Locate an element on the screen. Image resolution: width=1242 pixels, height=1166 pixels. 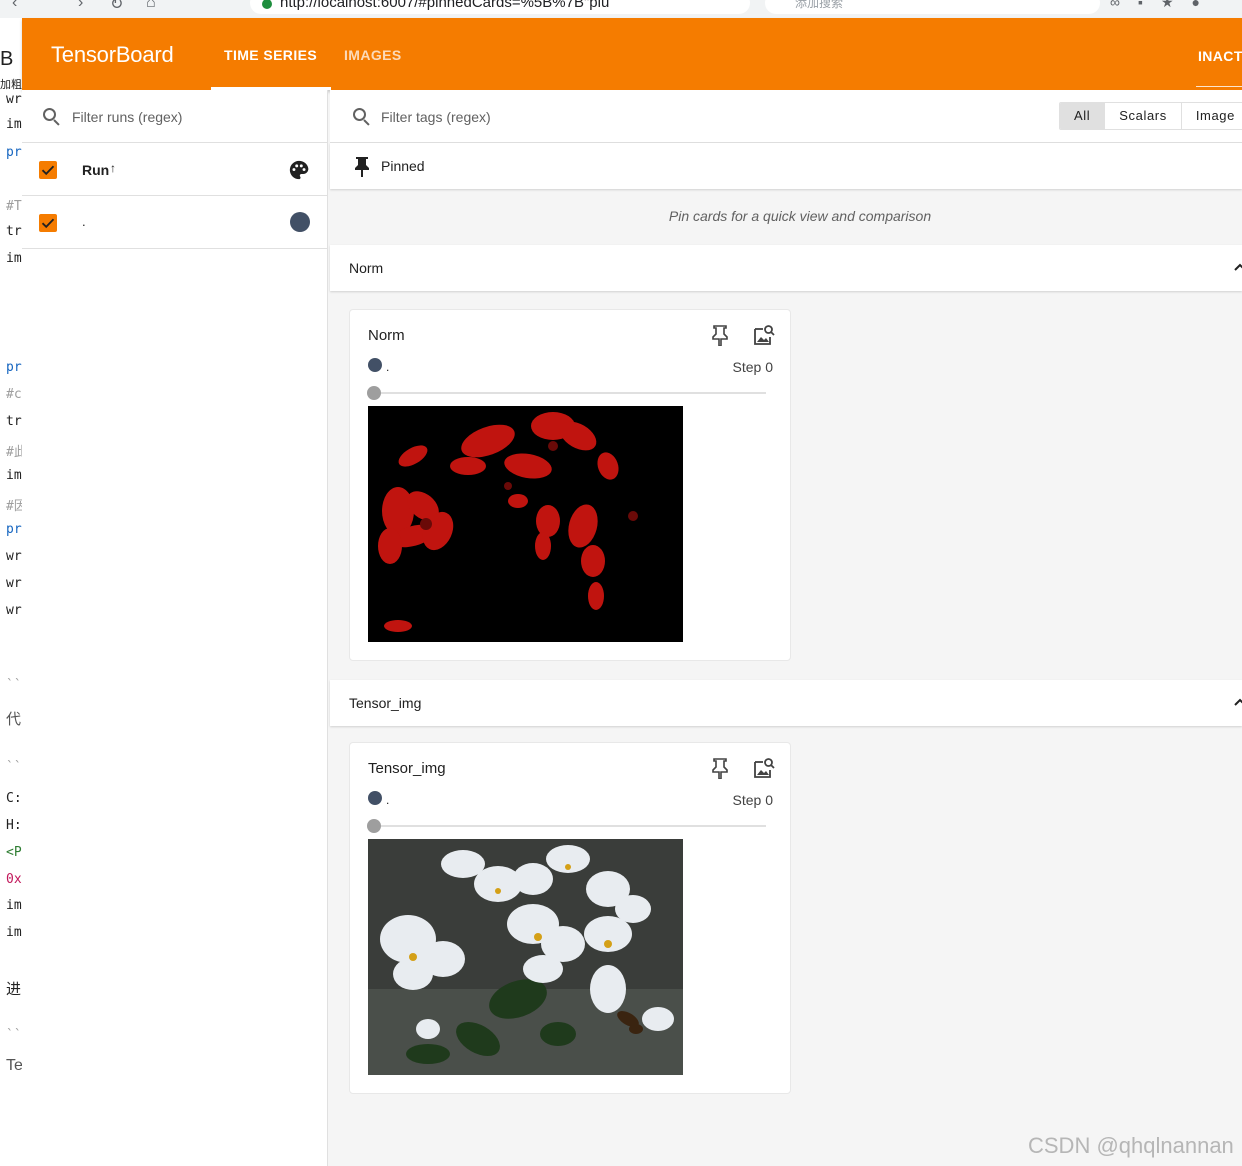
editor-line: 0x is located at coordinates (14, 879).